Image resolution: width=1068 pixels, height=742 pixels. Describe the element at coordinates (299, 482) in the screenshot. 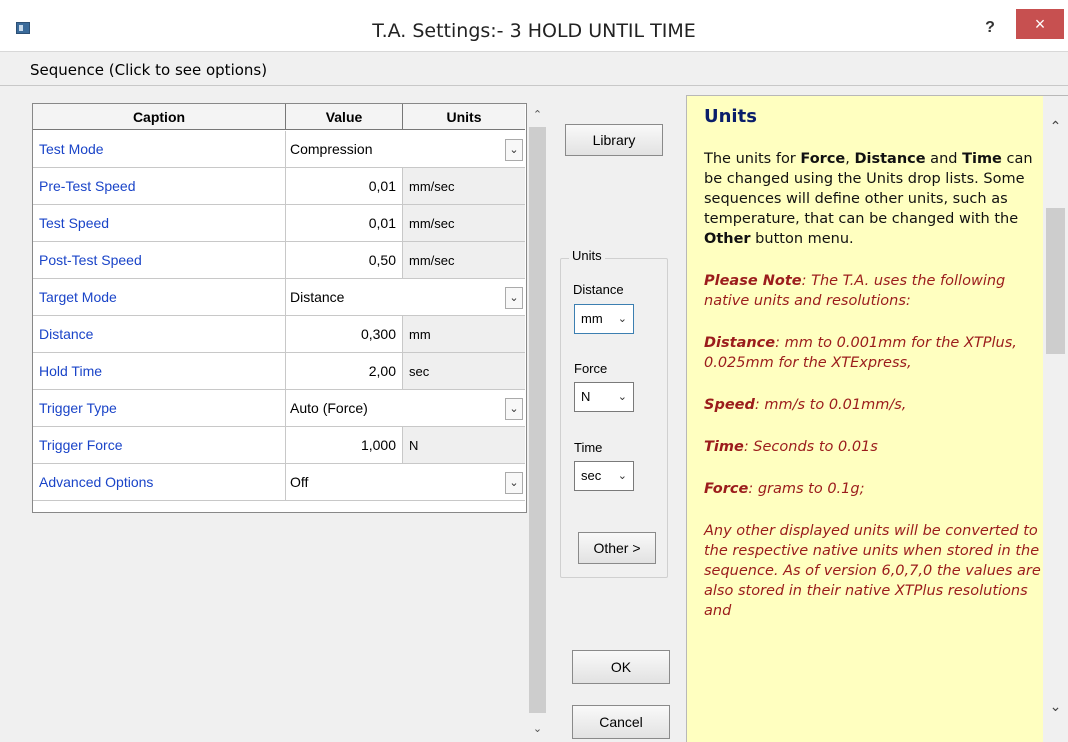

I see `row-value: Off` at that location.